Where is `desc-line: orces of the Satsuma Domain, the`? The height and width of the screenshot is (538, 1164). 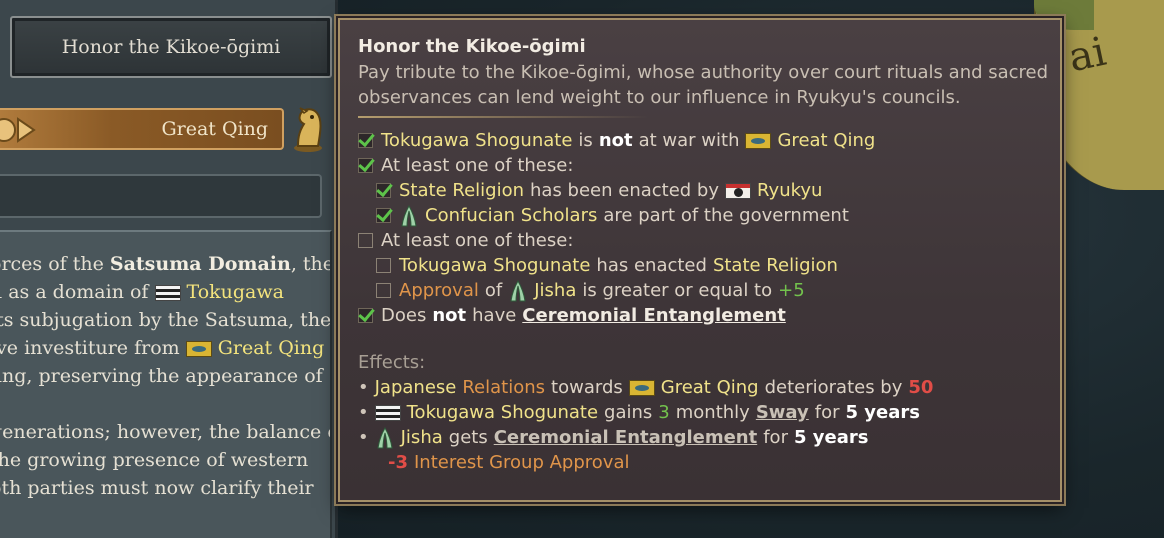
desc-line: orces of the Satsuma Domain, the is located at coordinates (166, 264).